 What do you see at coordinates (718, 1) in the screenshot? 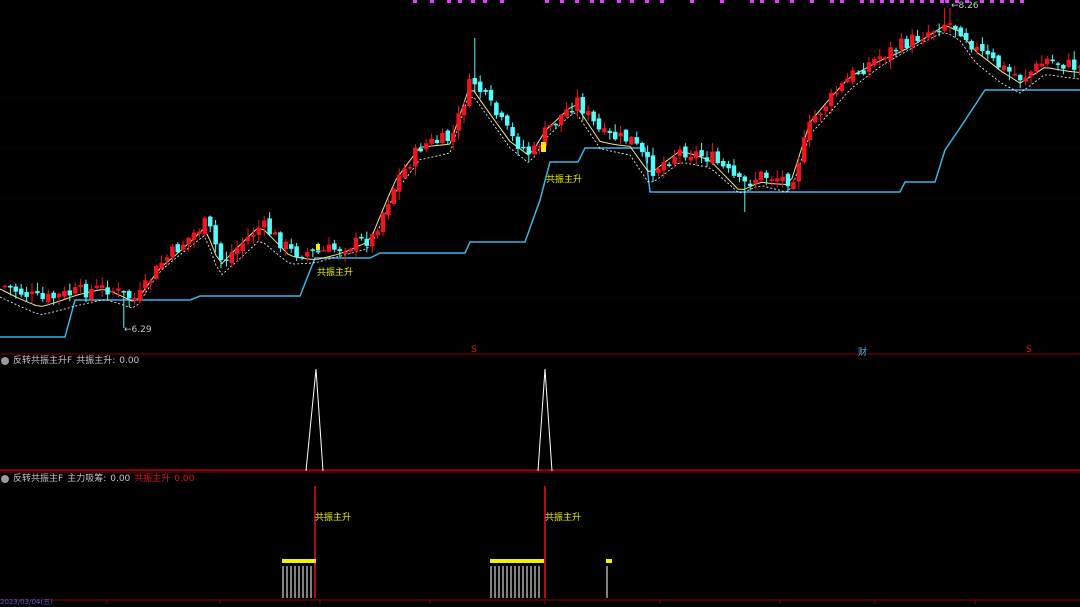
I see `top-event-markers` at bounding box center [718, 1].